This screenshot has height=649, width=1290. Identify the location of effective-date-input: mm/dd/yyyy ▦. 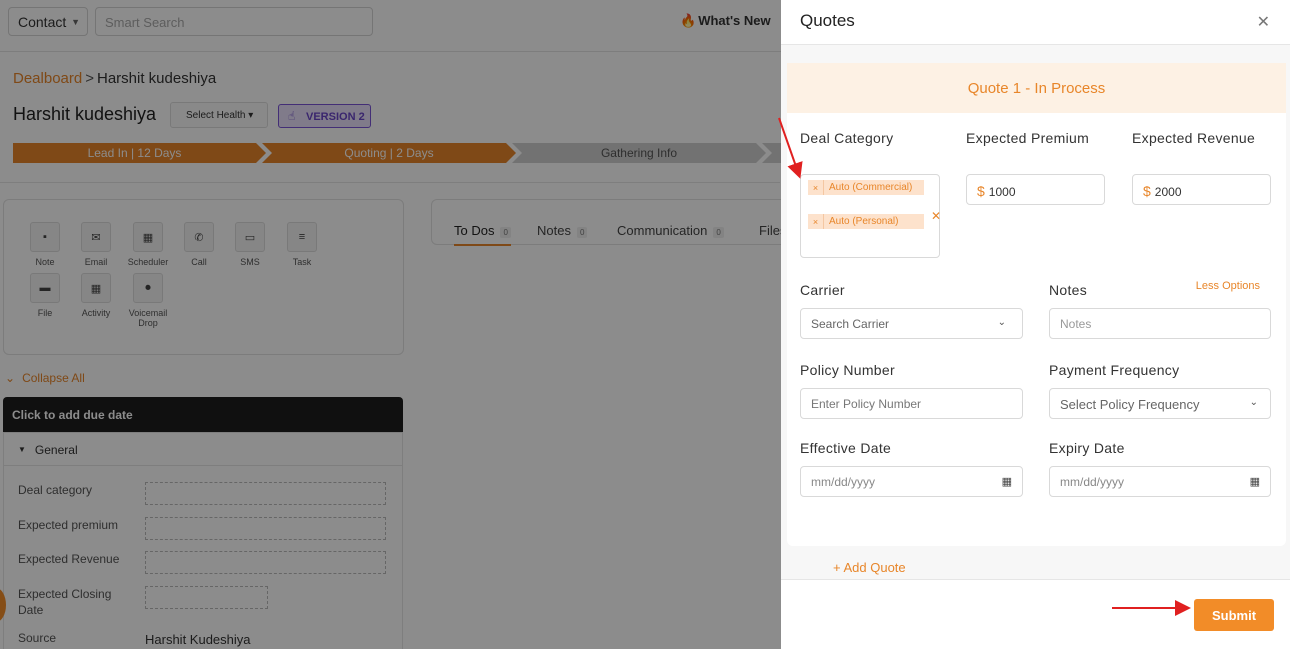
(911, 481).